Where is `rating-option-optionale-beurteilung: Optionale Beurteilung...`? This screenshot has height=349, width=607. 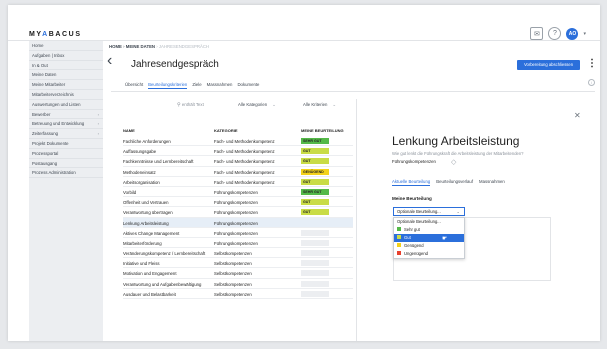 rating-option-optionale-beurteilung: Optionale Beurteilung... is located at coordinates (429, 222).